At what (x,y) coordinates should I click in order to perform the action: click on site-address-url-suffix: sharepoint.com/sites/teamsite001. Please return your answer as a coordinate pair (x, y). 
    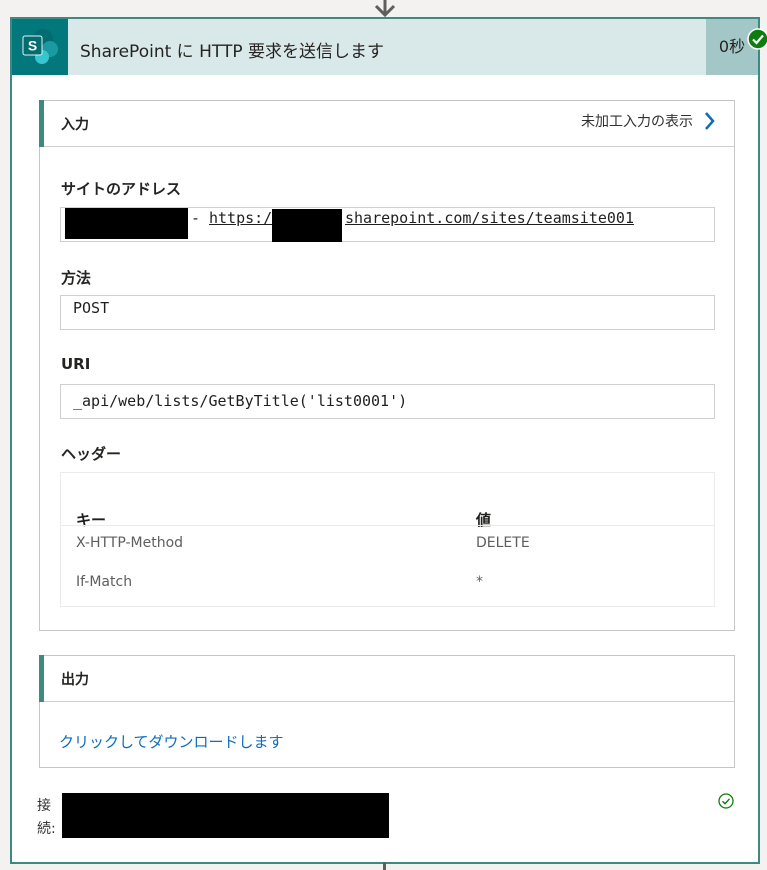
    Looking at the image, I should click on (489, 218).